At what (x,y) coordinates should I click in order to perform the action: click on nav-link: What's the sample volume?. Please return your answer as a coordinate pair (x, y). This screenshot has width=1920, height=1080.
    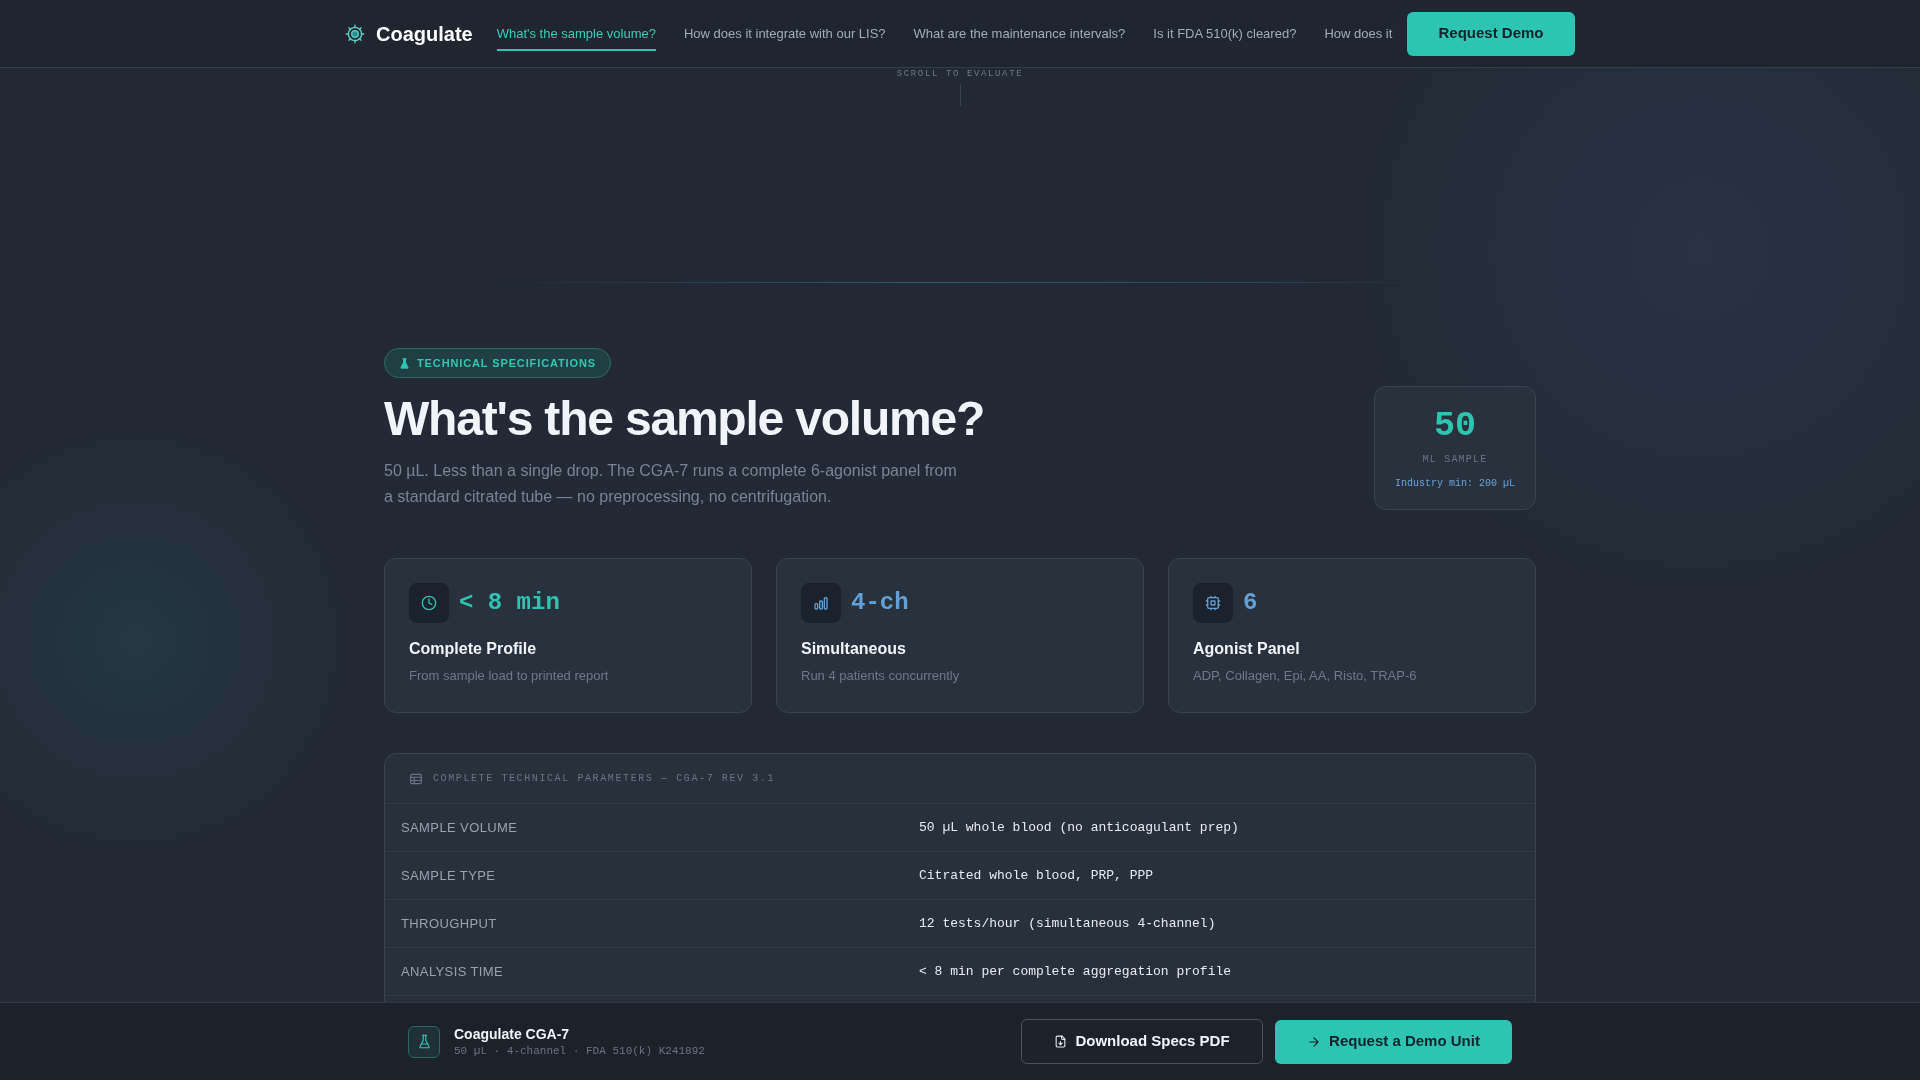
    Looking at the image, I should click on (576, 33).